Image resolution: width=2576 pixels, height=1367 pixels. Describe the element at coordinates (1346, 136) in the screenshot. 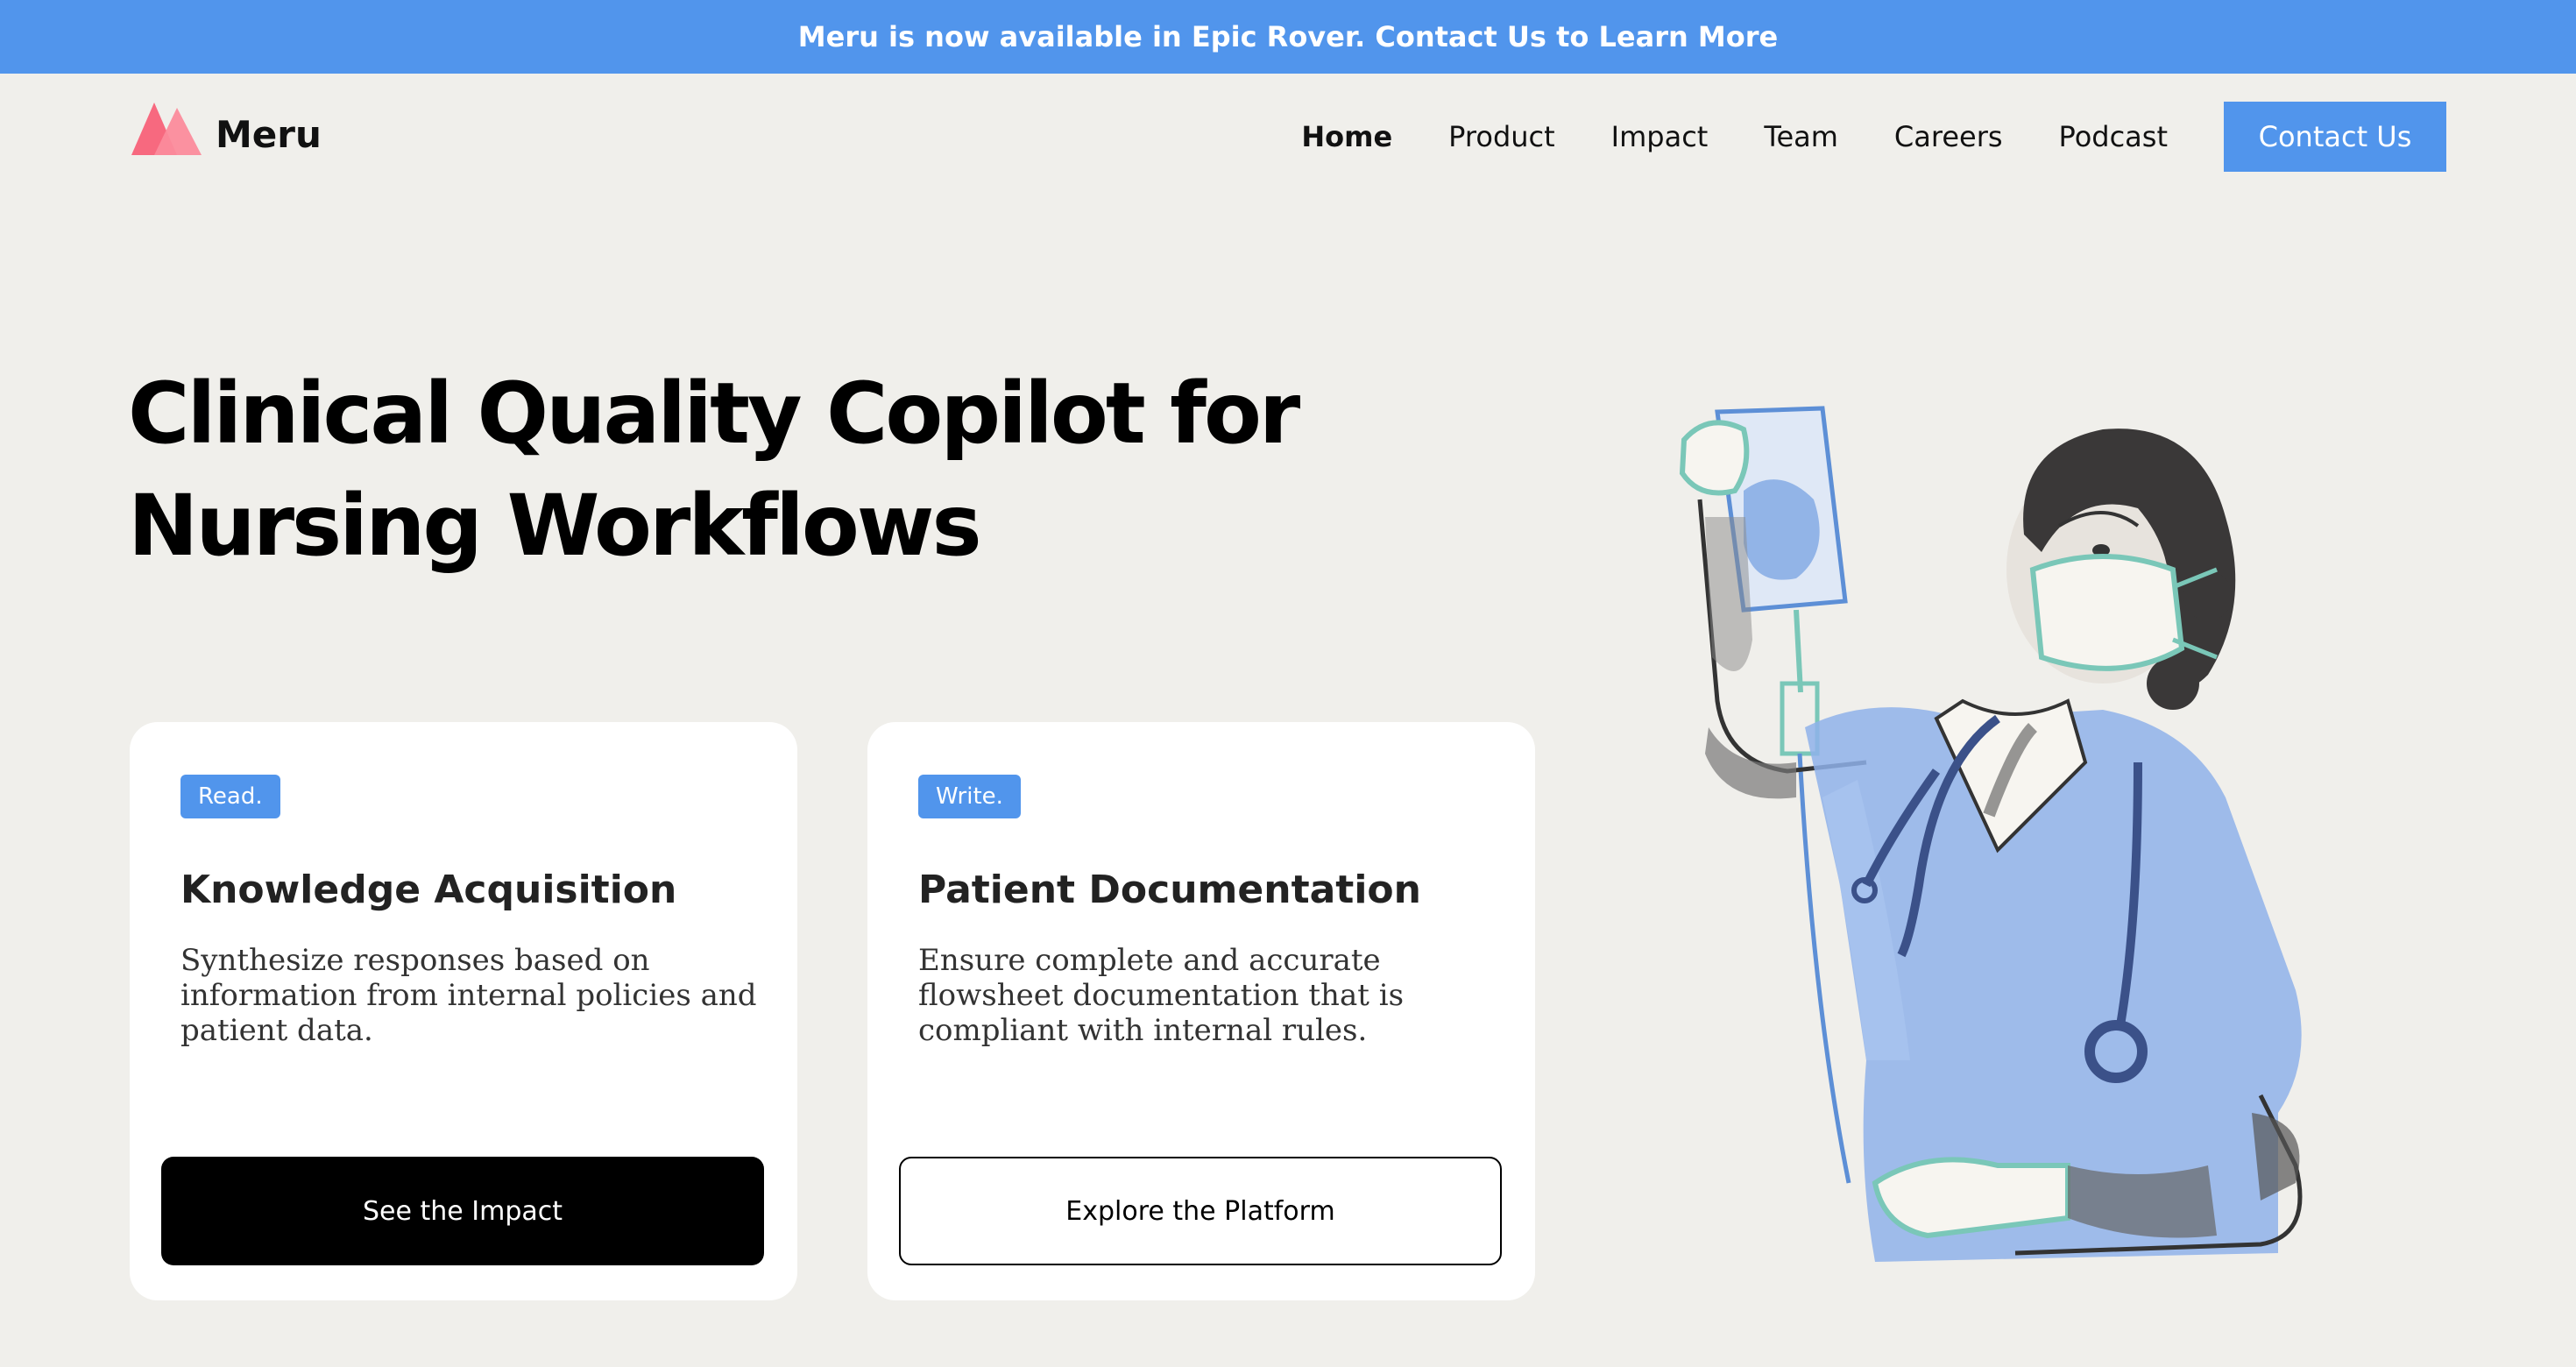

I see `nav-home: Home` at that location.